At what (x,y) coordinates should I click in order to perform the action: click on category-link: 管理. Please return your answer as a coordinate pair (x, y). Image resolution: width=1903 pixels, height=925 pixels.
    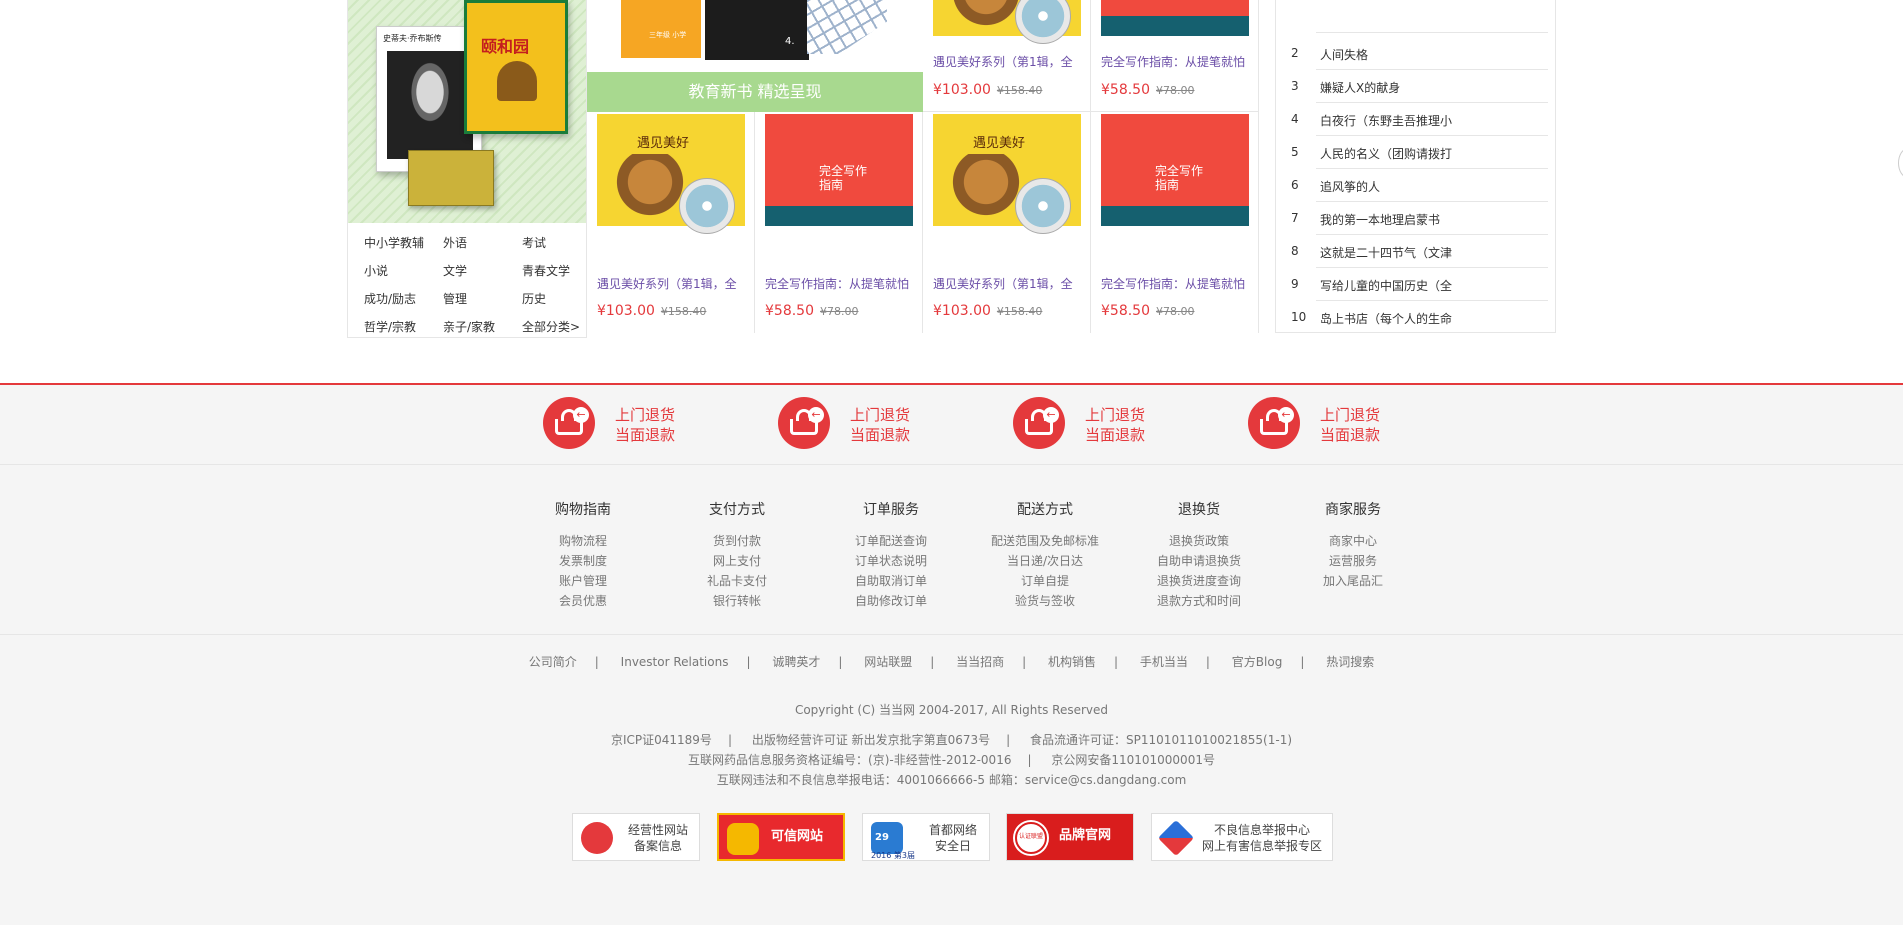
    Looking at the image, I should click on (466, 298).